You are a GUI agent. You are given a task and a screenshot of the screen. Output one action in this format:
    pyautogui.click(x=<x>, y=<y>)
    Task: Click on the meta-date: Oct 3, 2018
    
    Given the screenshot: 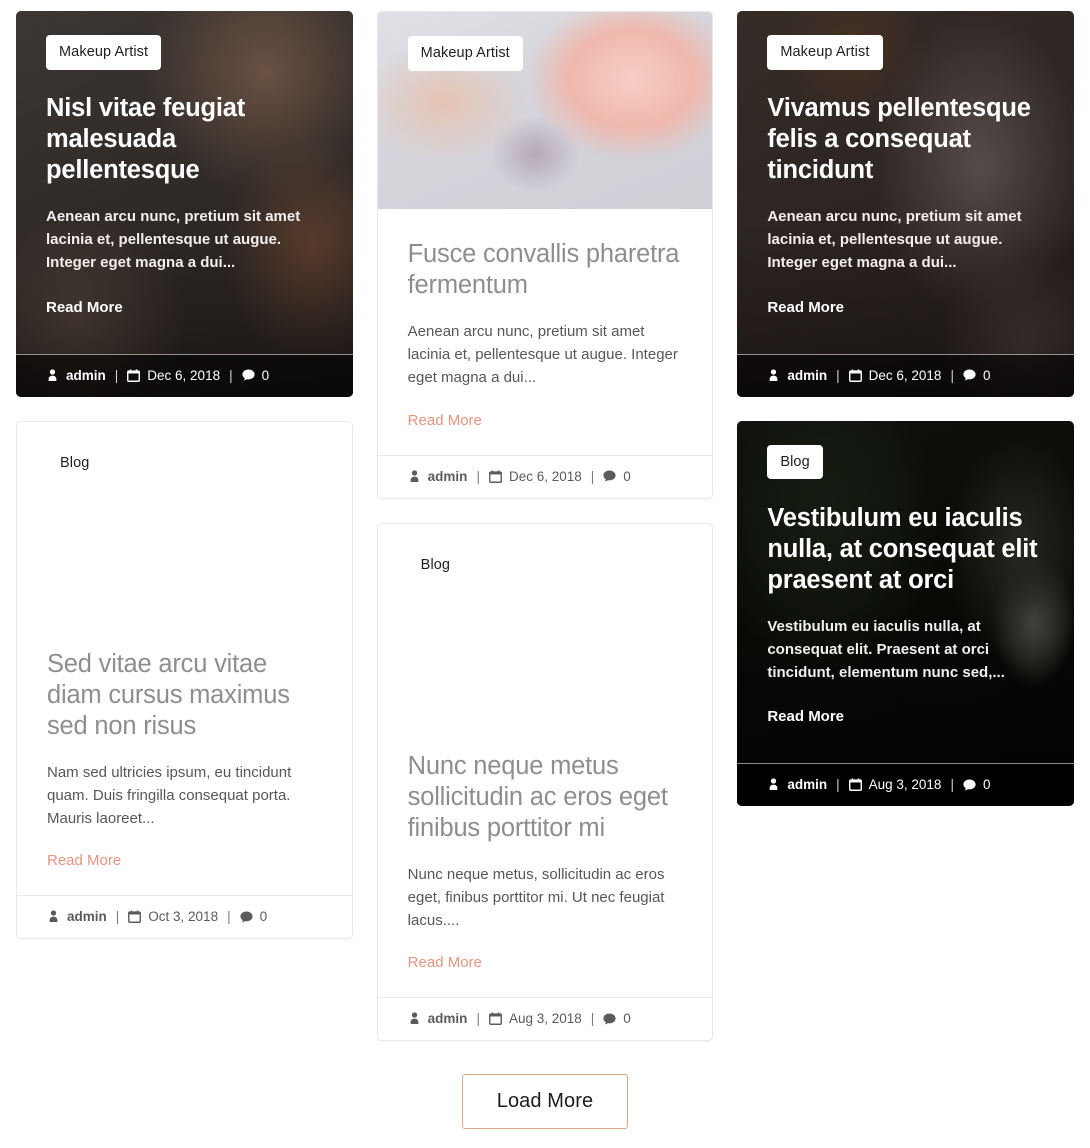 What is the action you would take?
    pyautogui.click(x=173, y=916)
    